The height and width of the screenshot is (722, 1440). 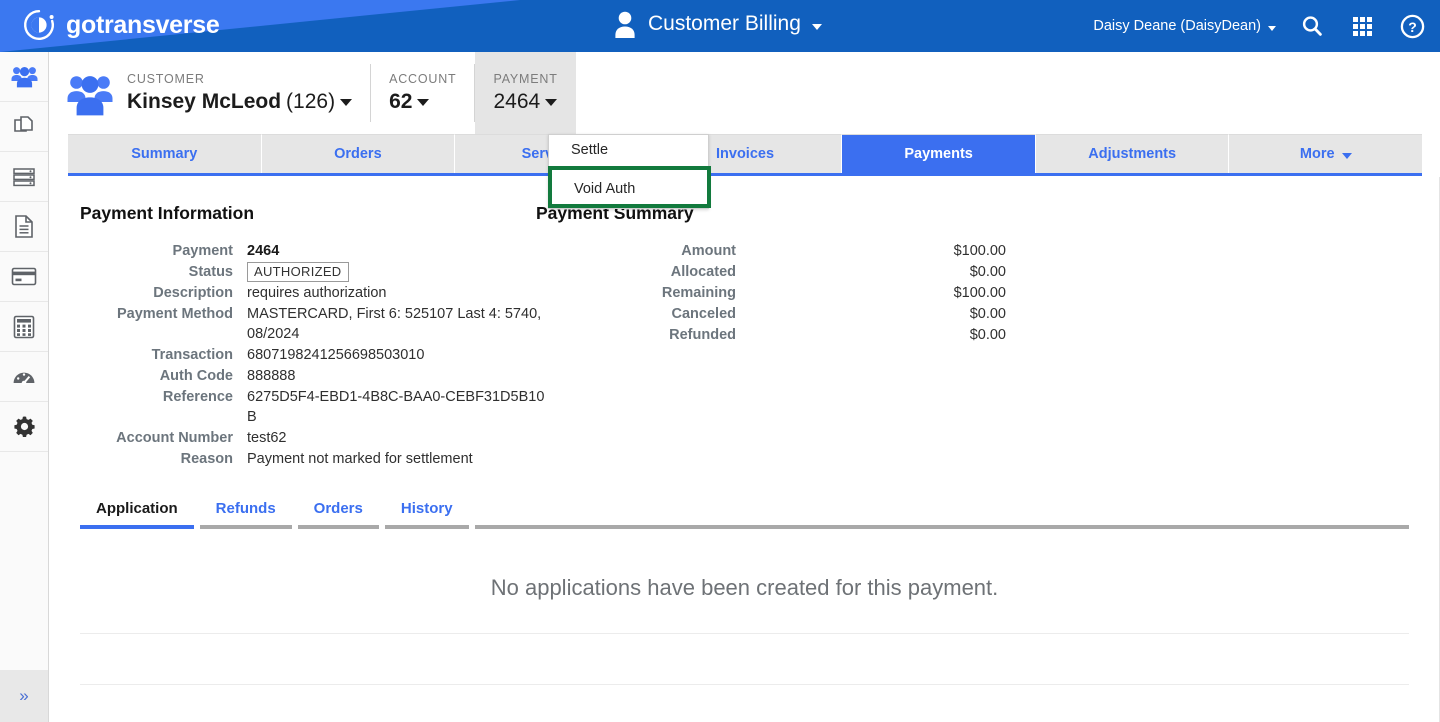 I want to click on user-menu: Daisy Deane (DaisyDean), so click(x=1184, y=26).